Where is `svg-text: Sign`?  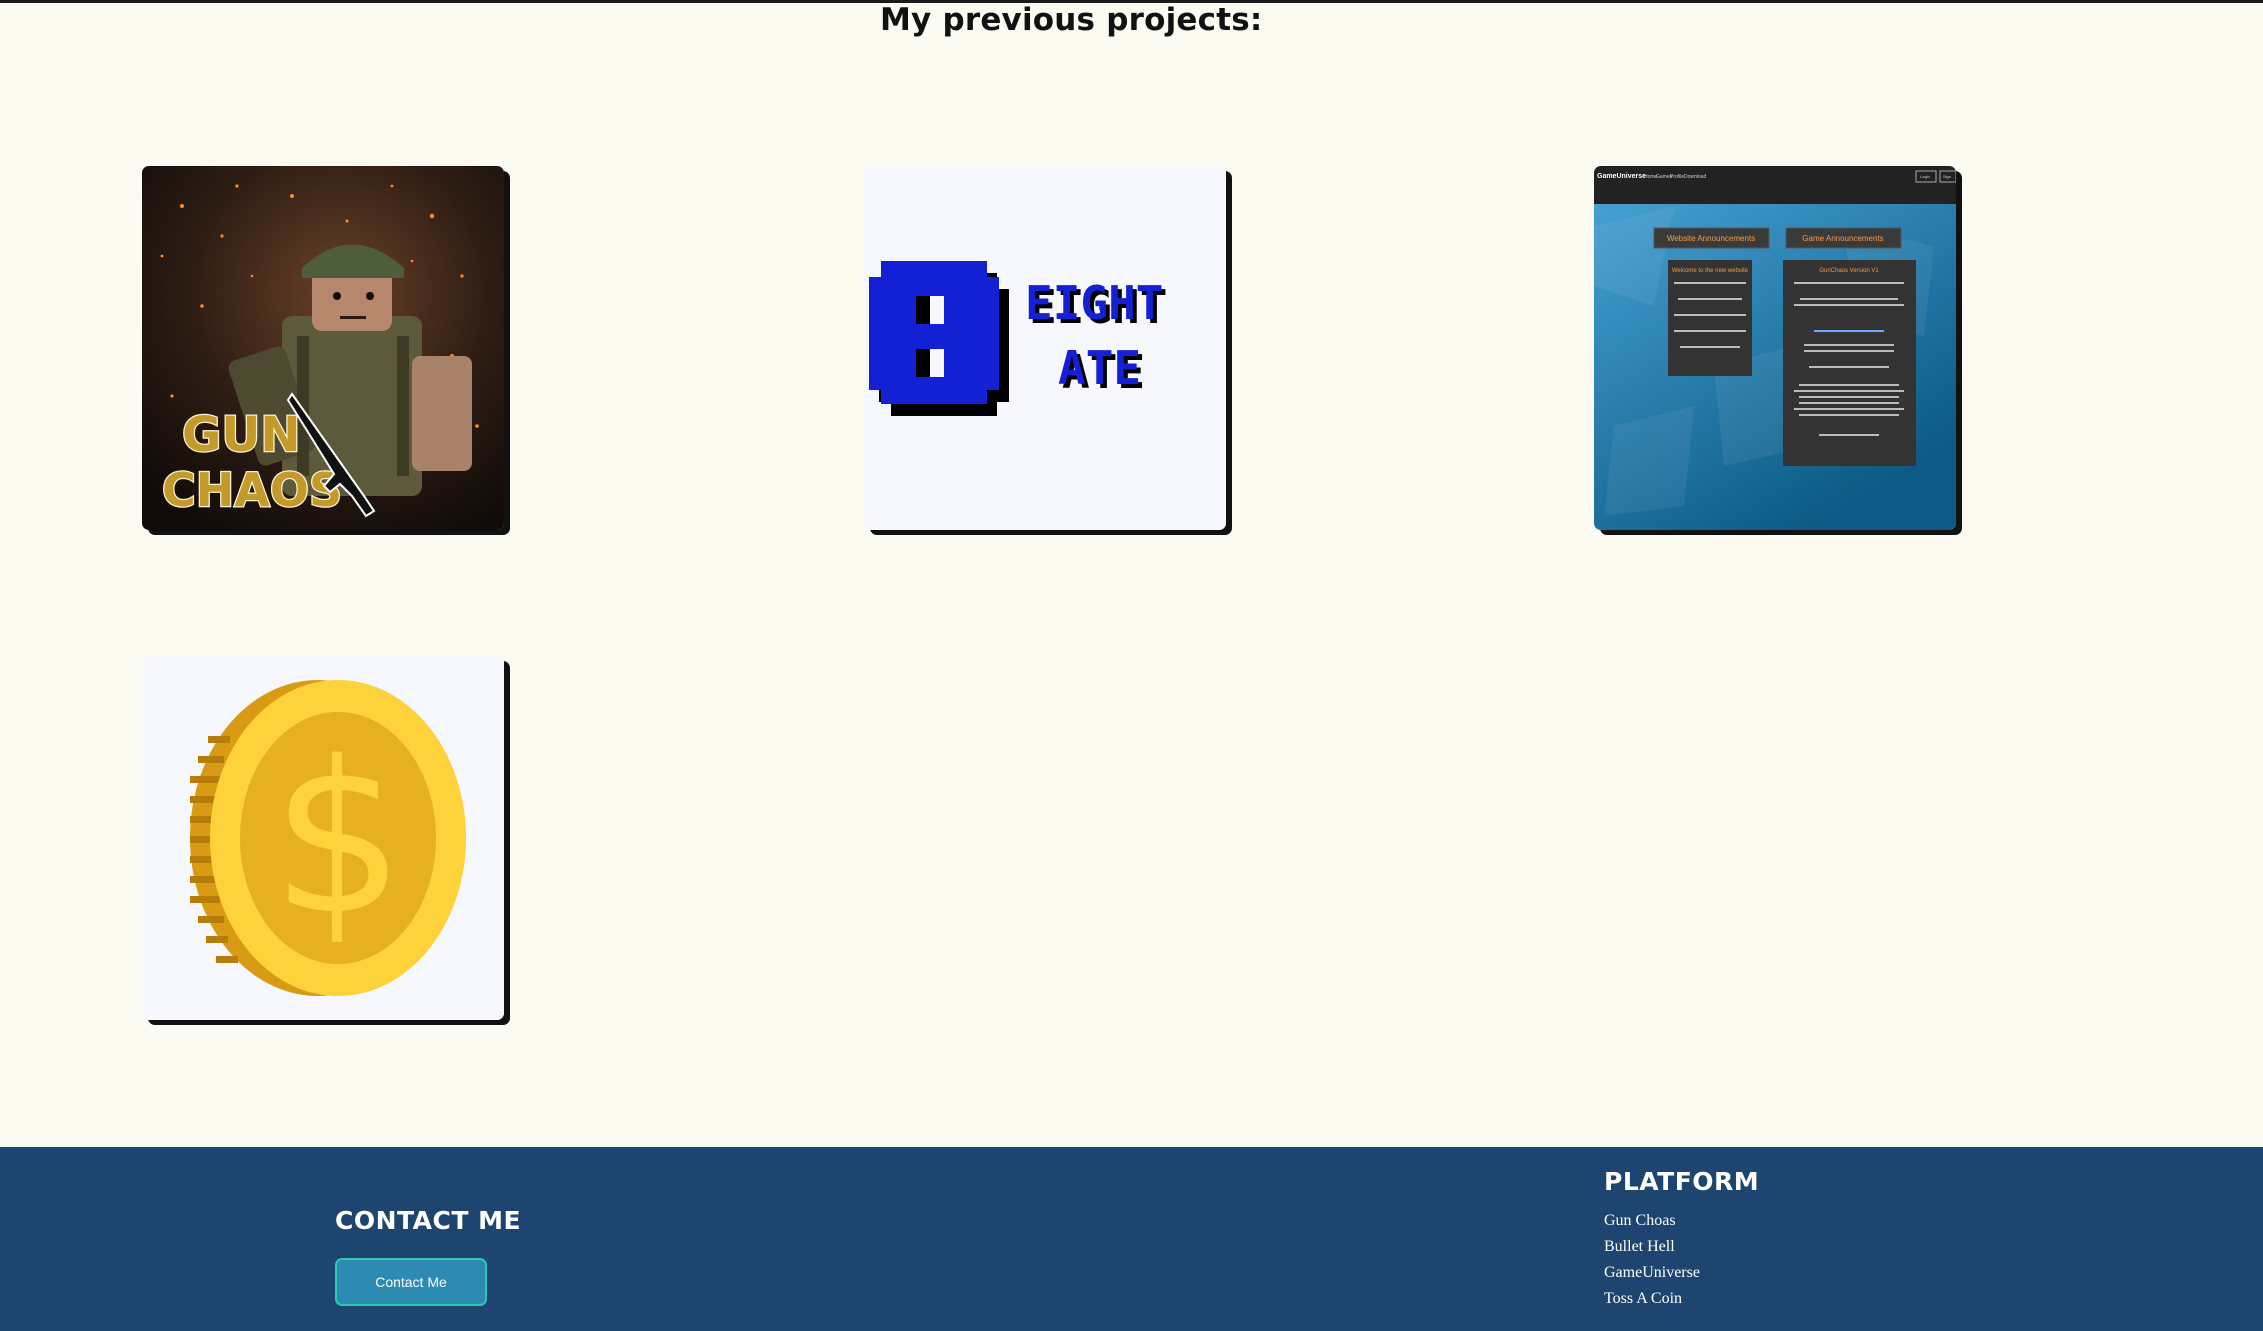 svg-text: Sign is located at coordinates (1947, 176).